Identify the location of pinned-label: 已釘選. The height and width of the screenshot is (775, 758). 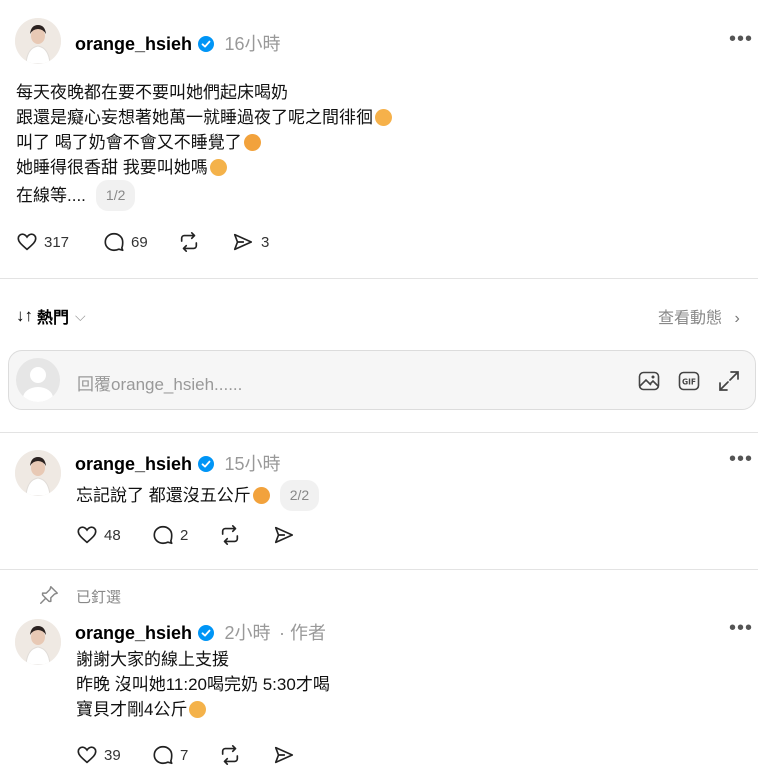
(99, 597).